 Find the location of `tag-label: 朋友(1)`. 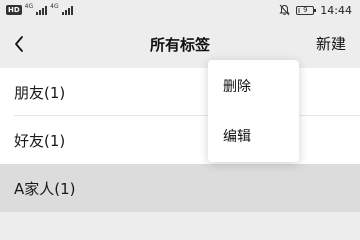

tag-label: 朋友(1) is located at coordinates (40, 93).